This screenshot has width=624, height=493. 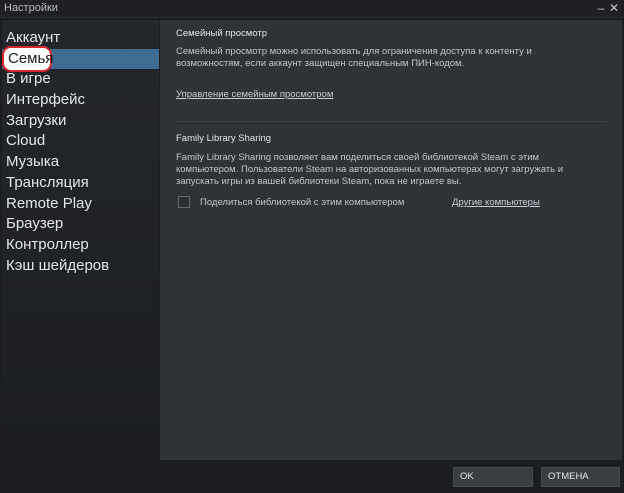 What do you see at coordinates (580, 477) in the screenshot?
I see `cancel-button: ОТМЕНА` at bounding box center [580, 477].